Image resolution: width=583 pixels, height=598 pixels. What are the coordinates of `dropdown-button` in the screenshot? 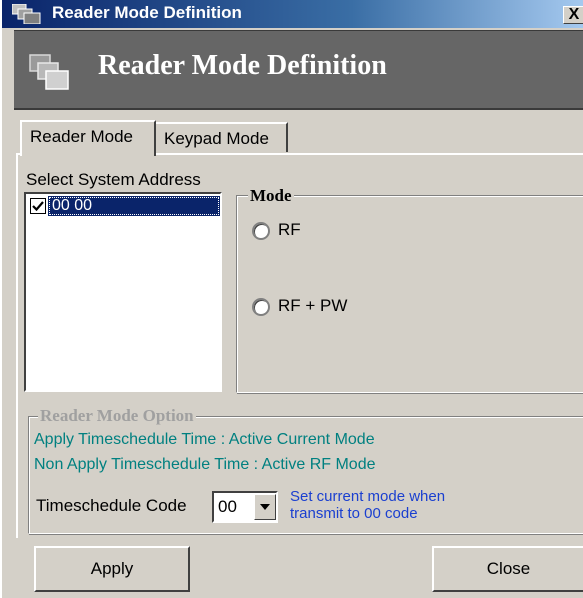 It's located at (265, 507).